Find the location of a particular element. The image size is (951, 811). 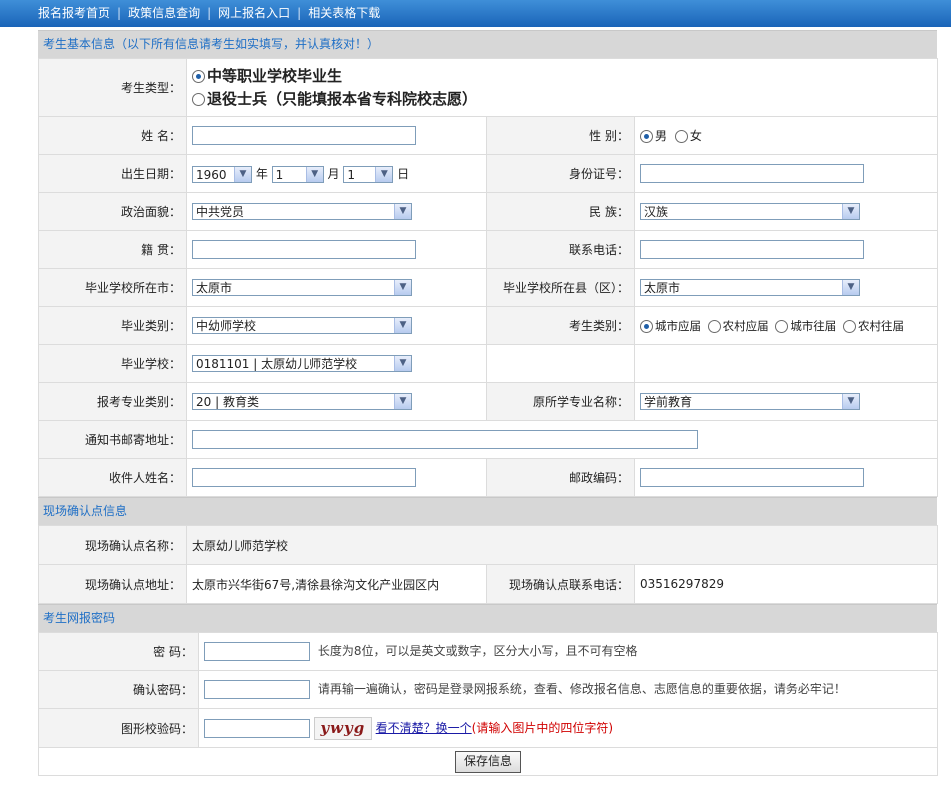

ethnicity-value: 汉族 is located at coordinates (656, 212).